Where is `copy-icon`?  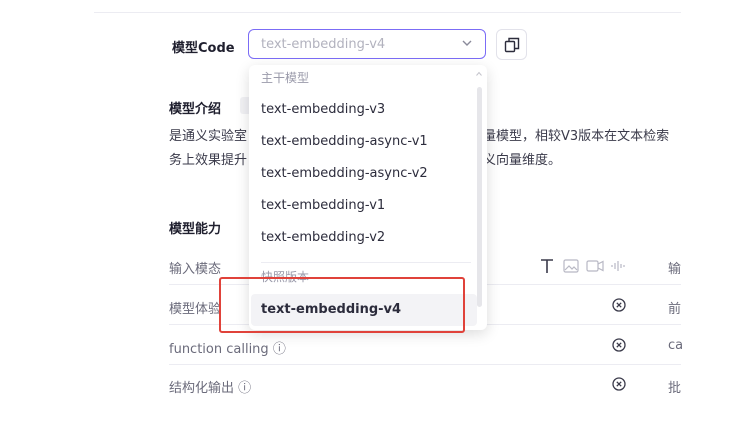 copy-icon is located at coordinates (512, 45).